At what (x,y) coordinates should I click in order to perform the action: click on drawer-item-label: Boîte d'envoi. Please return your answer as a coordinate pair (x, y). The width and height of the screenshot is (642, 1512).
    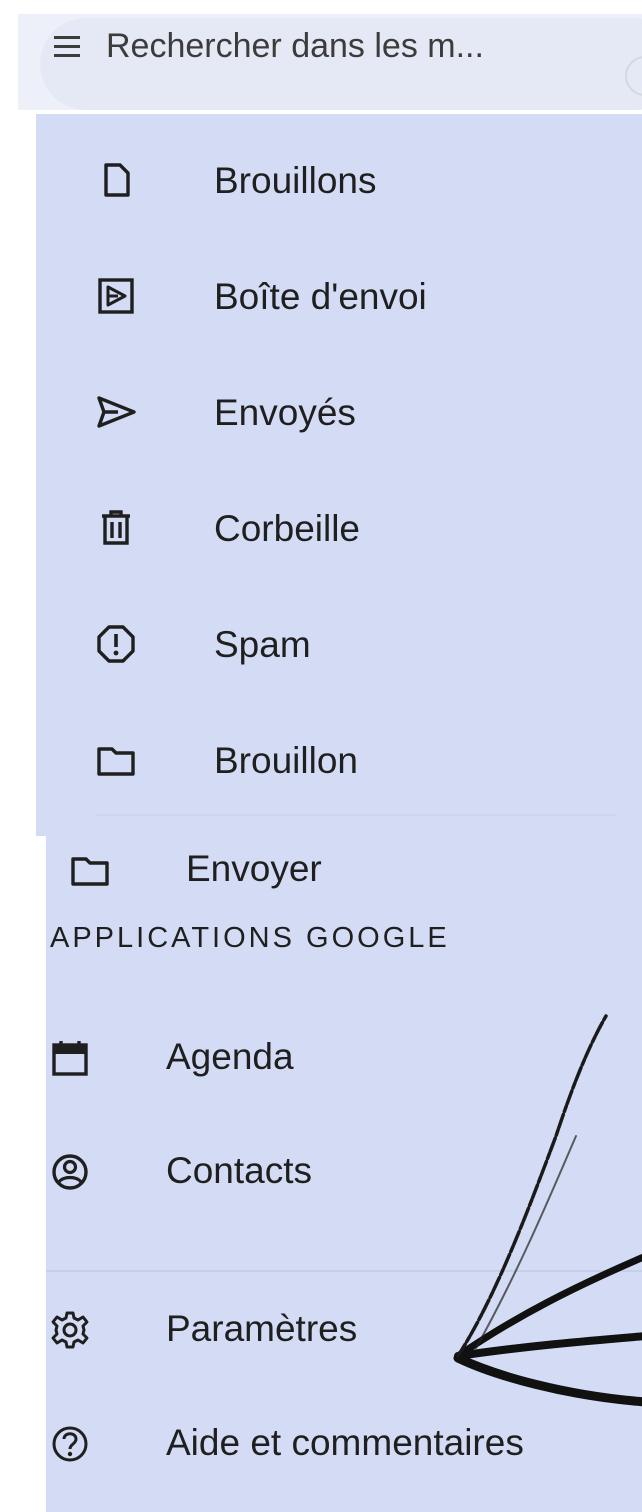
    Looking at the image, I should click on (320, 296).